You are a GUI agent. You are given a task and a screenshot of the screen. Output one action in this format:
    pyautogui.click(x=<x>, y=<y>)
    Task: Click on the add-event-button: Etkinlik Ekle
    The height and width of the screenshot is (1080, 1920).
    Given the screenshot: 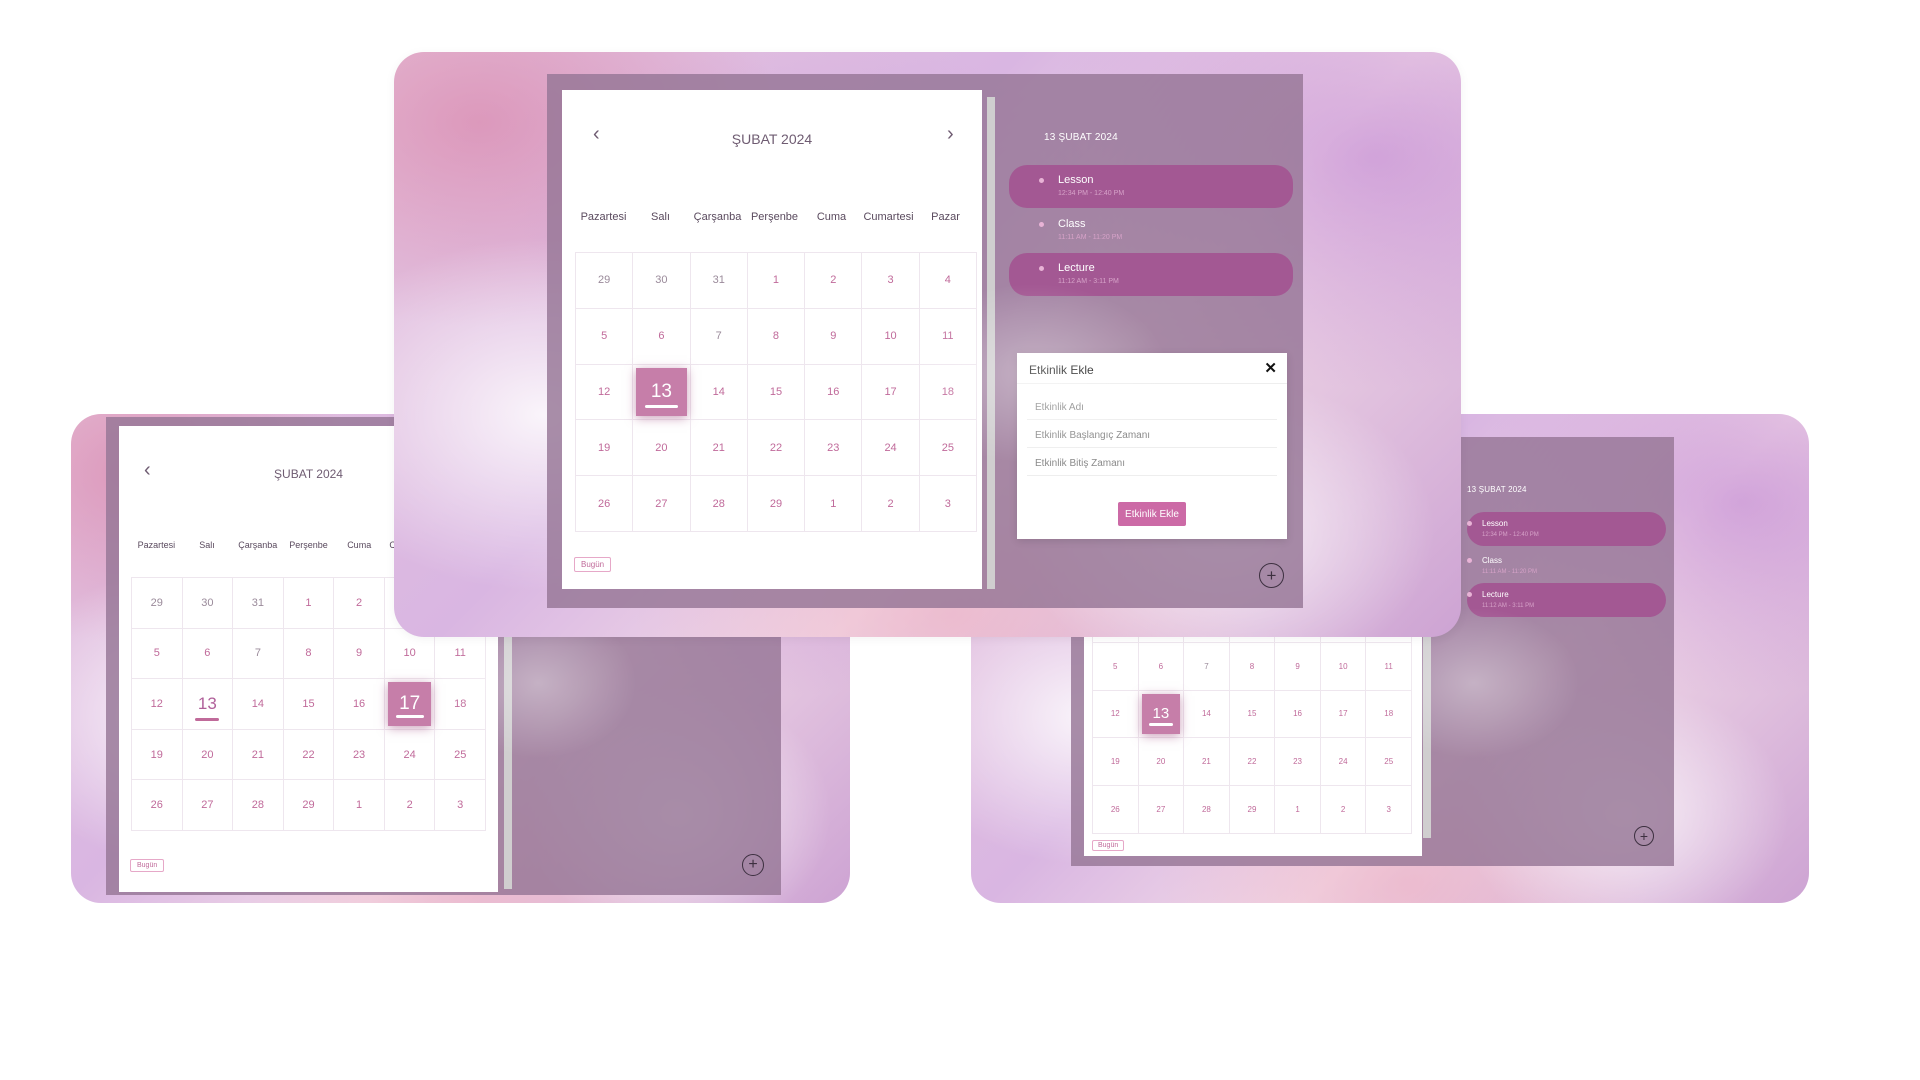 What is the action you would take?
    pyautogui.click(x=1152, y=514)
    